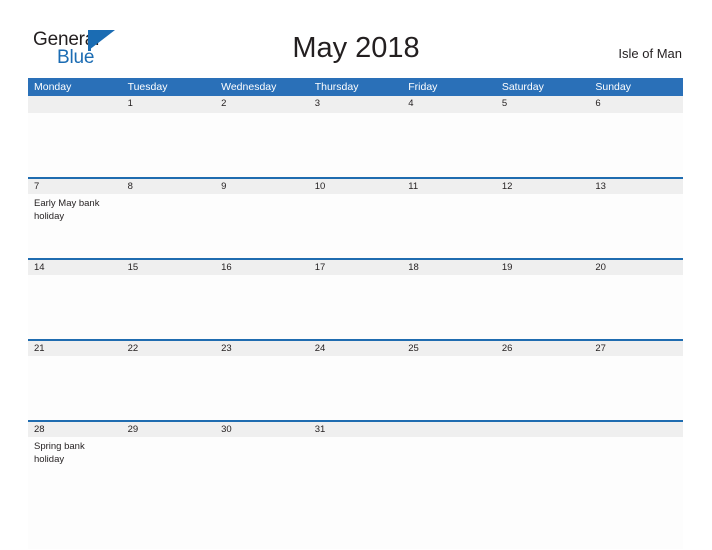  What do you see at coordinates (249, 87) in the screenshot?
I see `weekday-header-wednesday: Wednesday` at bounding box center [249, 87].